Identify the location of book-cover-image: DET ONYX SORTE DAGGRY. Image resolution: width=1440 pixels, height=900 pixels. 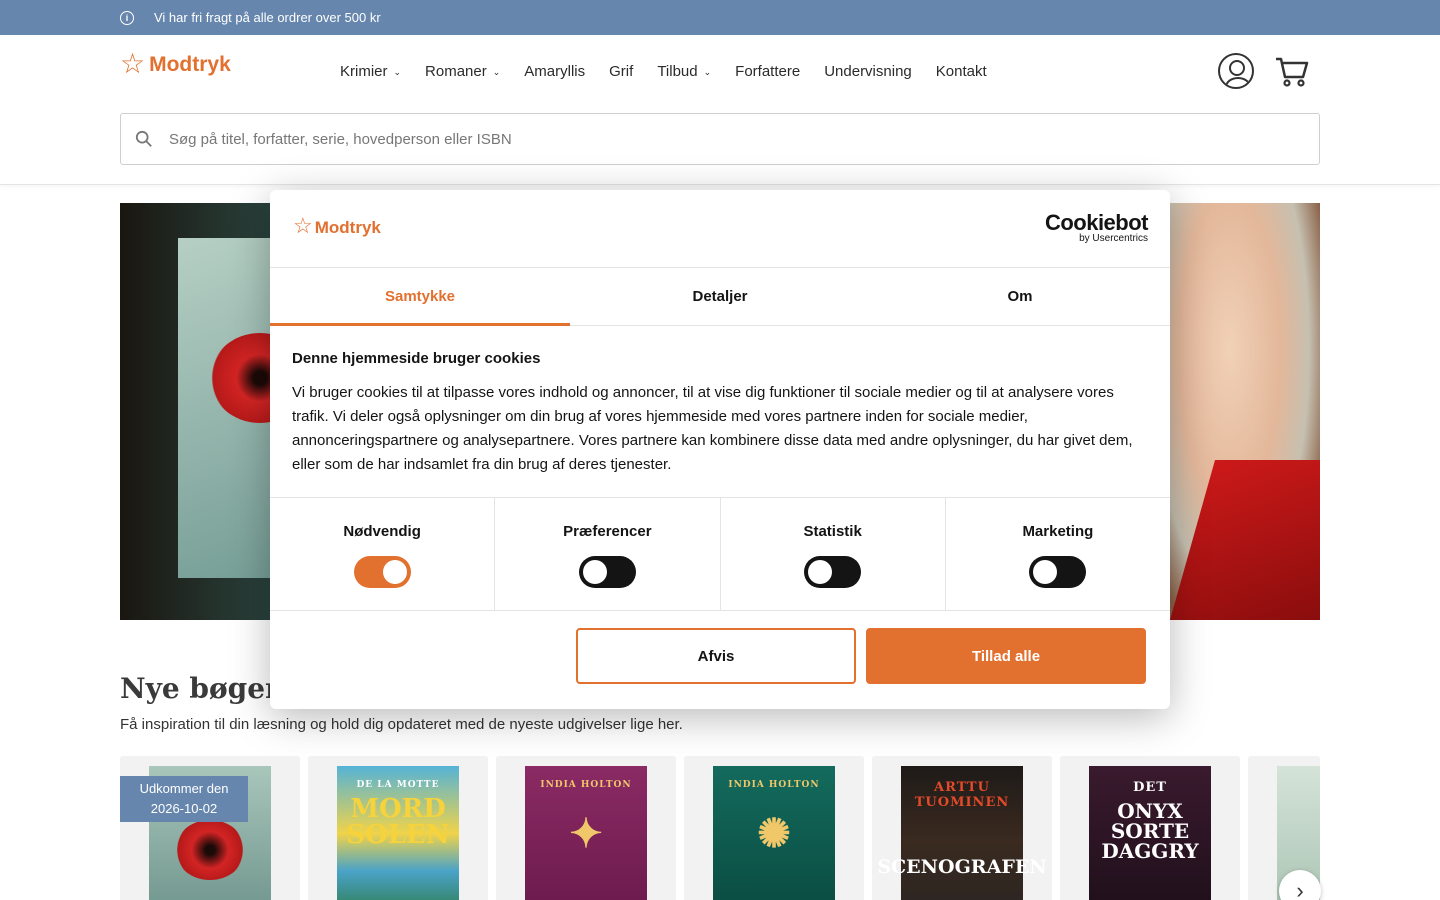
(1150, 833).